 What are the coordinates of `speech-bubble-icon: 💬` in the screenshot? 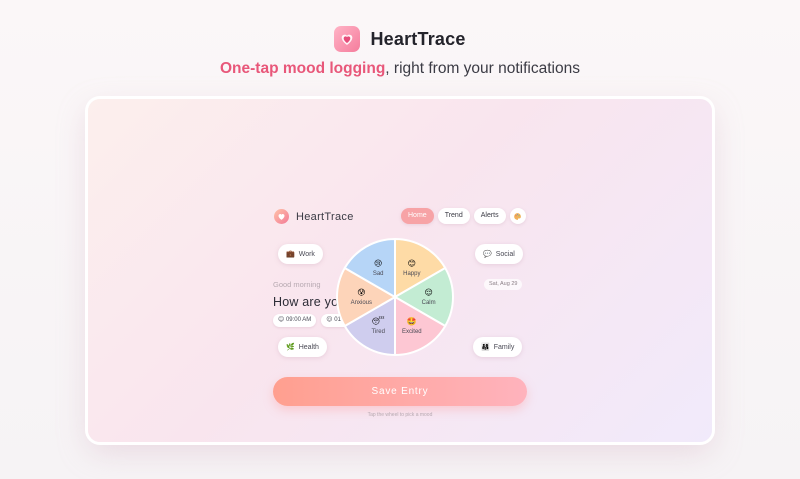 It's located at (487, 254).